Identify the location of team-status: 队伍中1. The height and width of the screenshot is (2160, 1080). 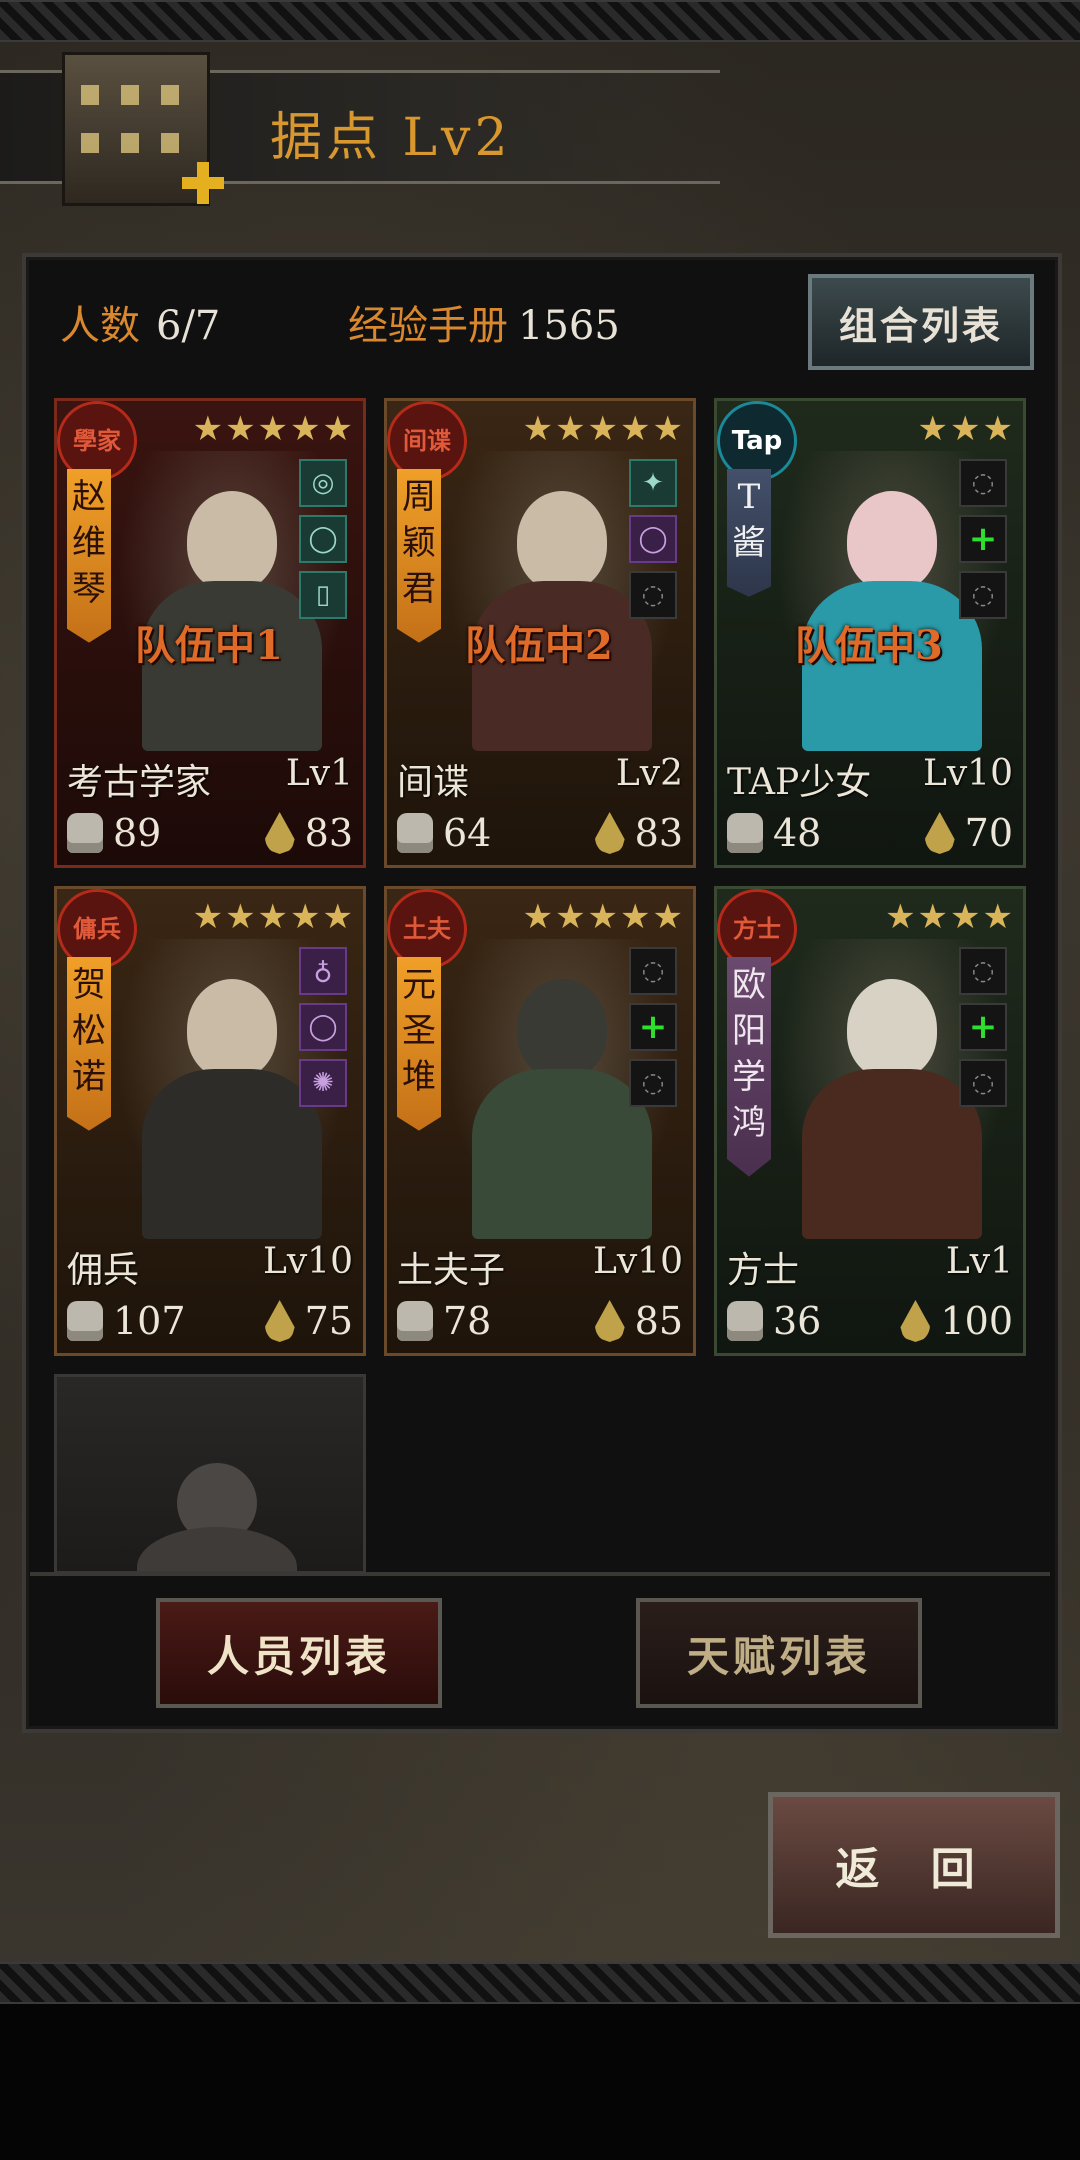
(209, 645).